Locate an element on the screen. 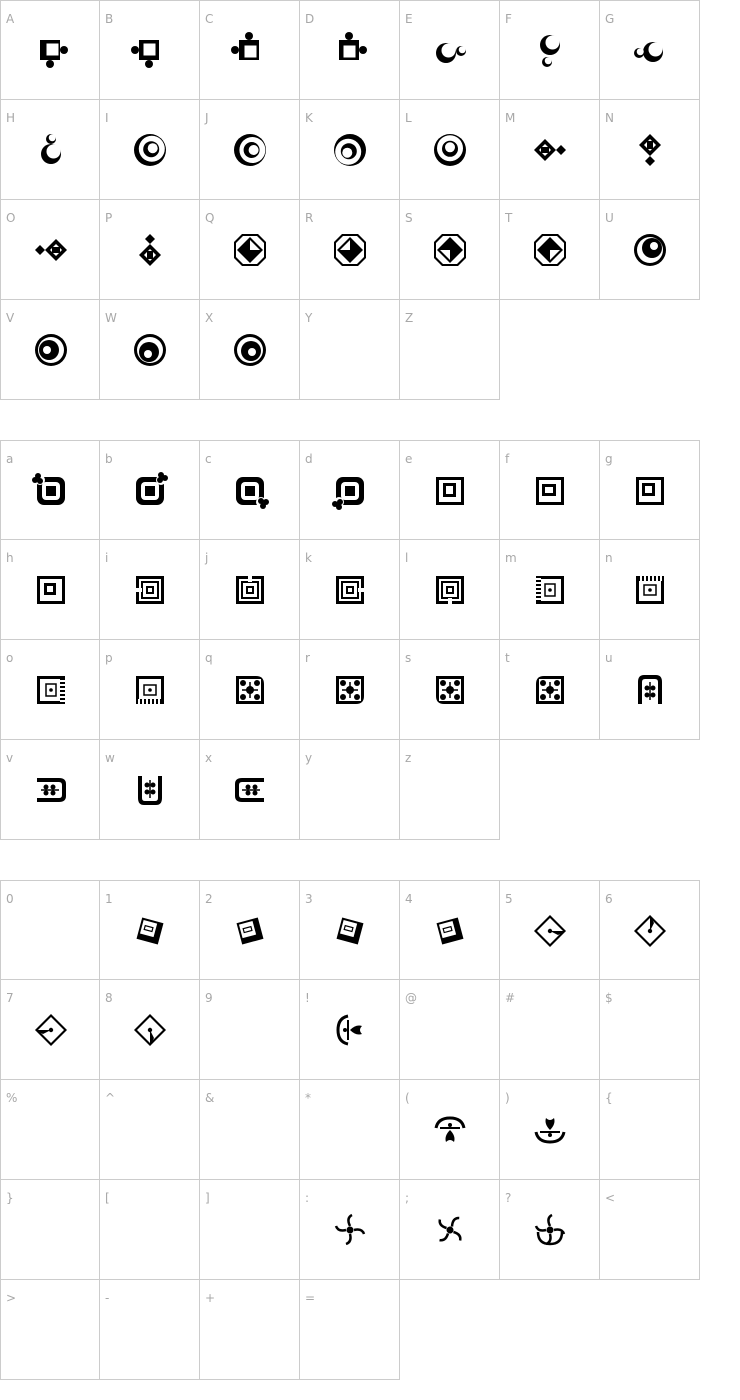  glyph-key-label: T is located at coordinates (509, 218).